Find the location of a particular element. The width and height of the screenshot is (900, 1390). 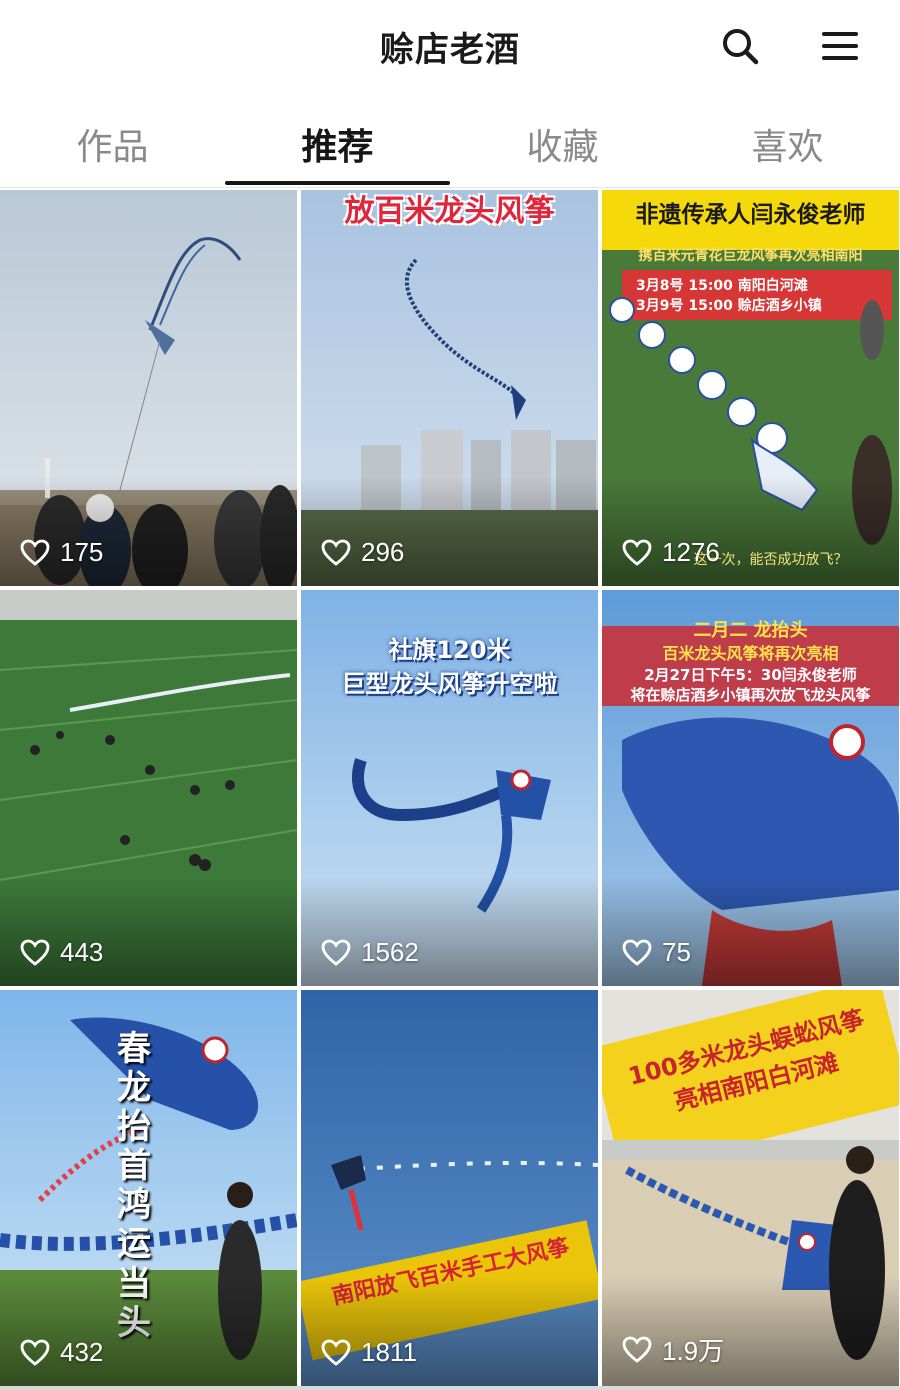

video-caption: 二月二 龙抬头 is located at coordinates (750, 630).